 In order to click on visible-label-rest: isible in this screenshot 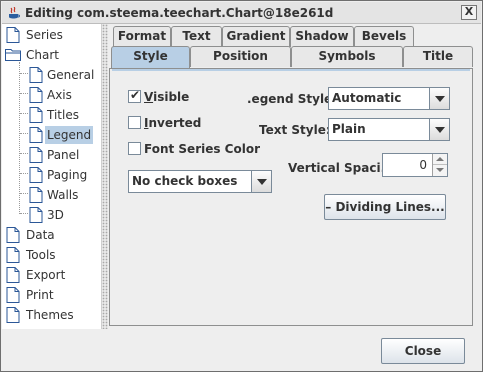, I will do `click(171, 97)`.